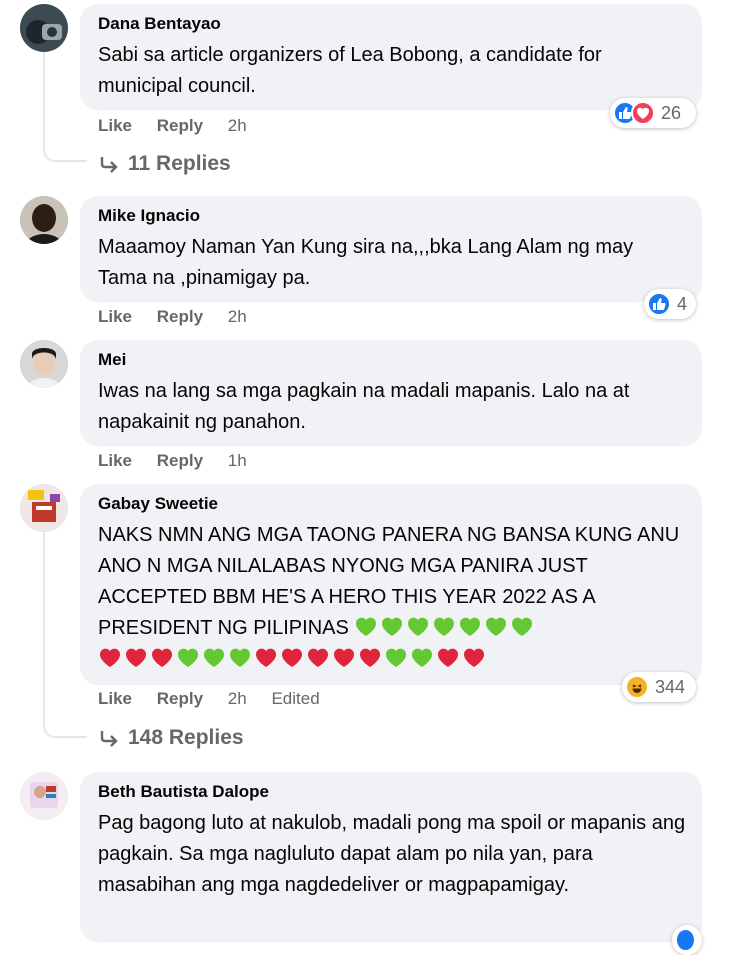 The image size is (750, 955). What do you see at coordinates (682, 303) in the screenshot?
I see `reaction-count: 4` at bounding box center [682, 303].